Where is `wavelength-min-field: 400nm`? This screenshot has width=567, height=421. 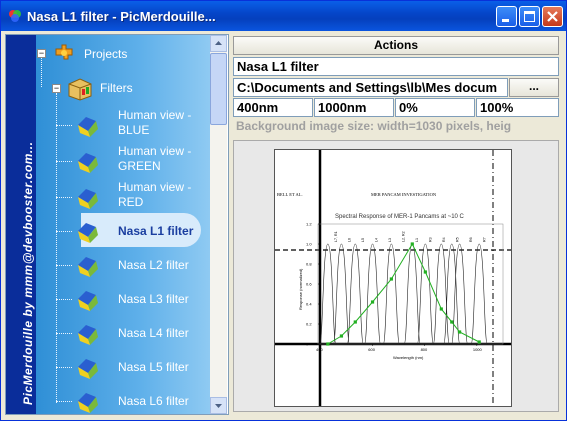
wavelength-min-field: 400nm is located at coordinates (273, 107).